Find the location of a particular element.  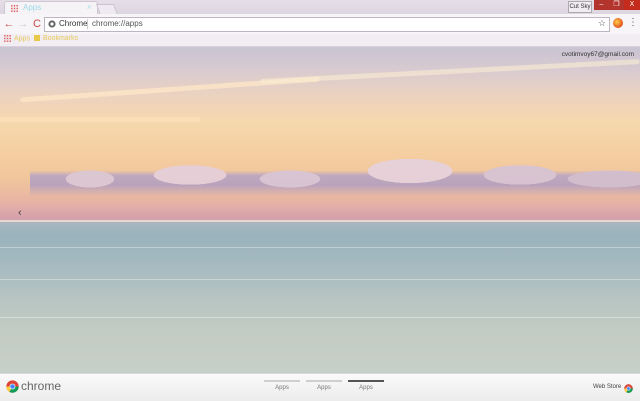

tab-title: Apps is located at coordinates (32, 7).